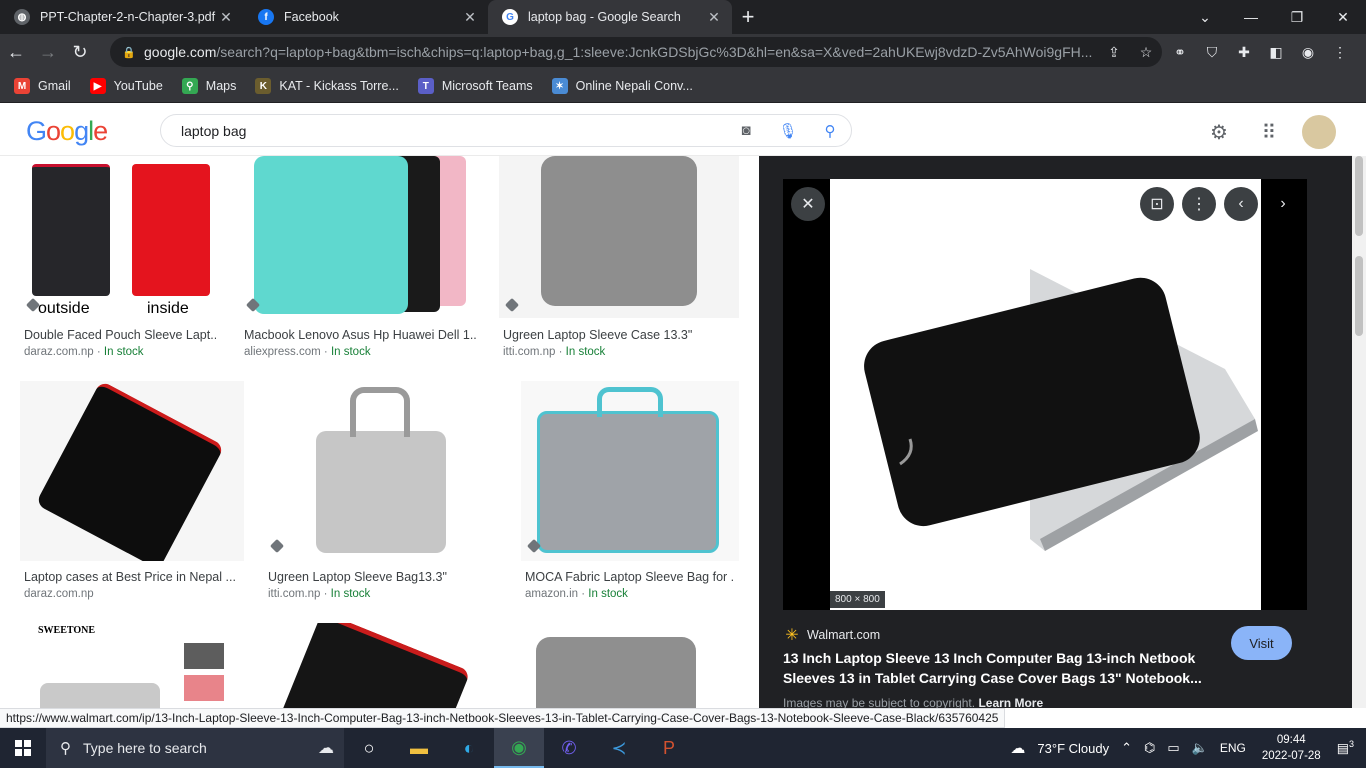 This screenshot has height=768, width=1366. What do you see at coordinates (366, 17) in the screenshot?
I see `tab-facebook: f Facebook ✕` at bounding box center [366, 17].